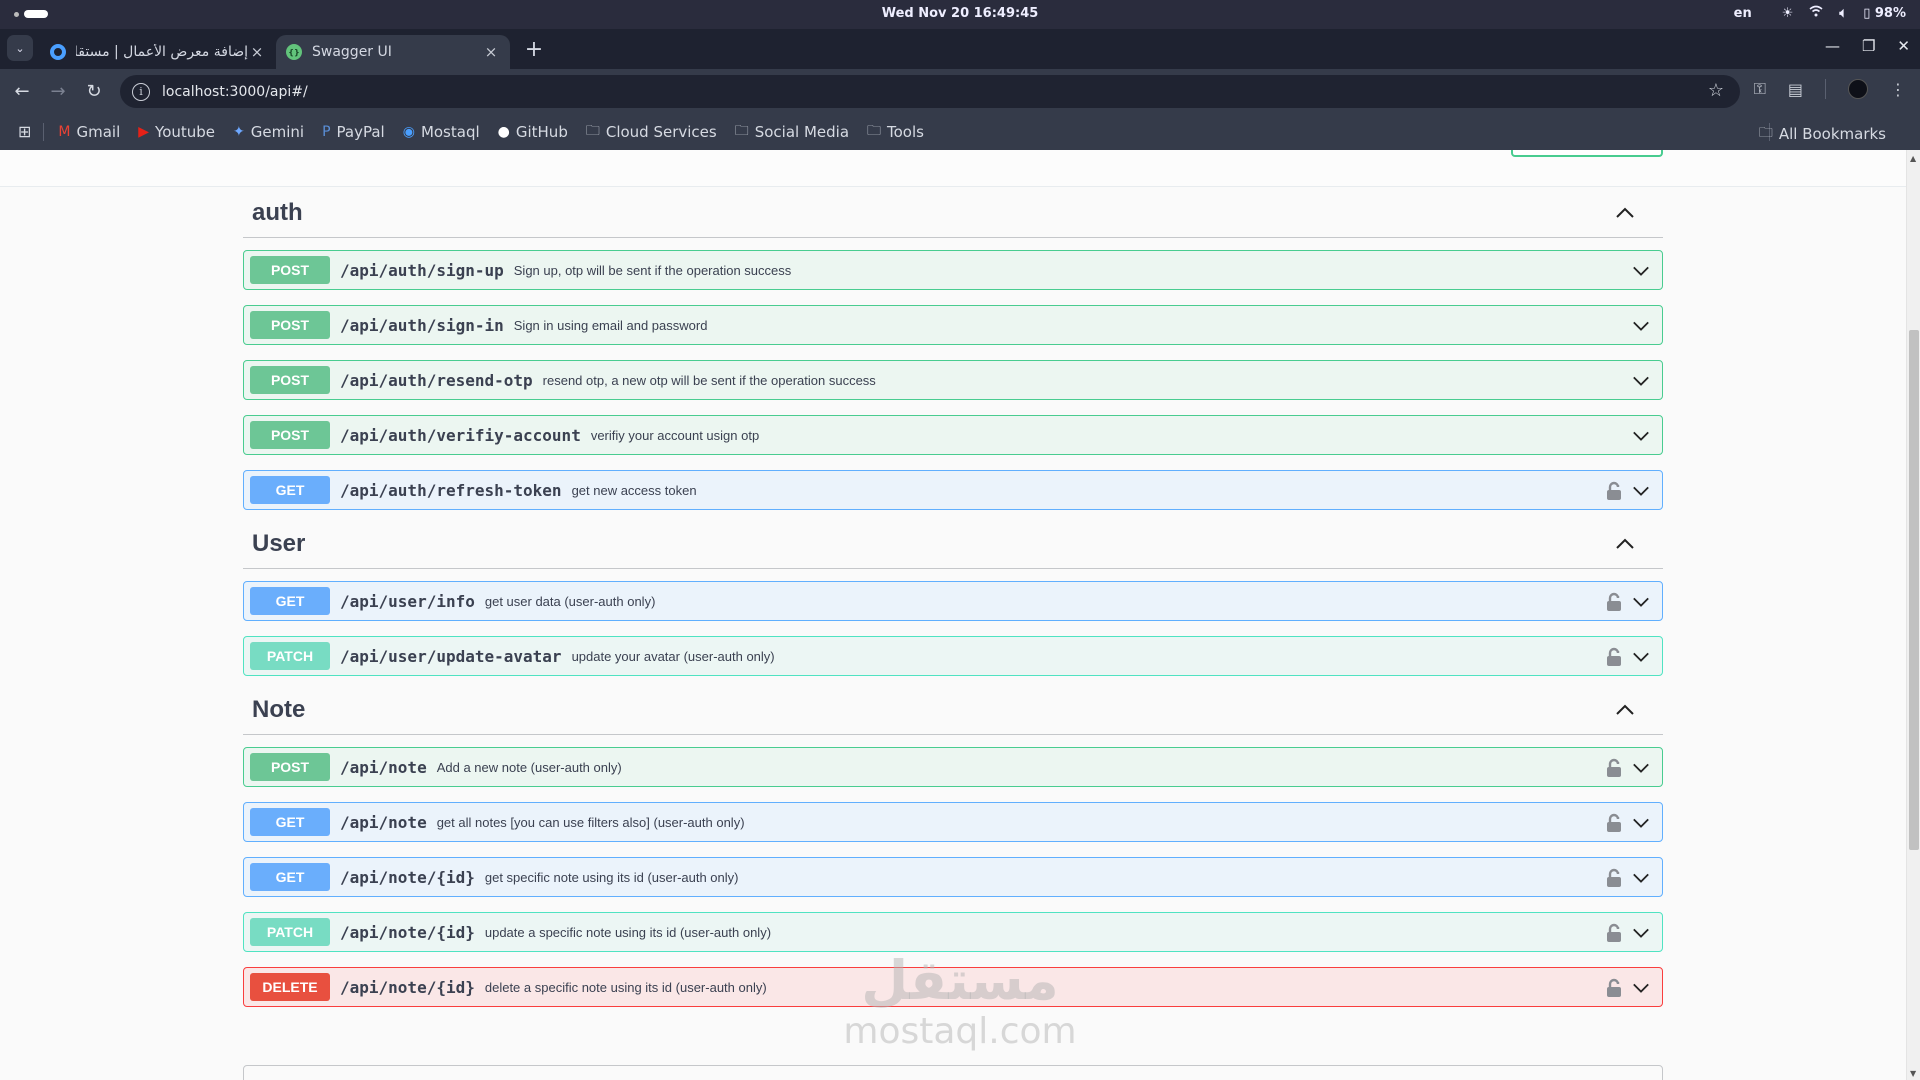  I want to click on reload-button: ↻, so click(94, 91).